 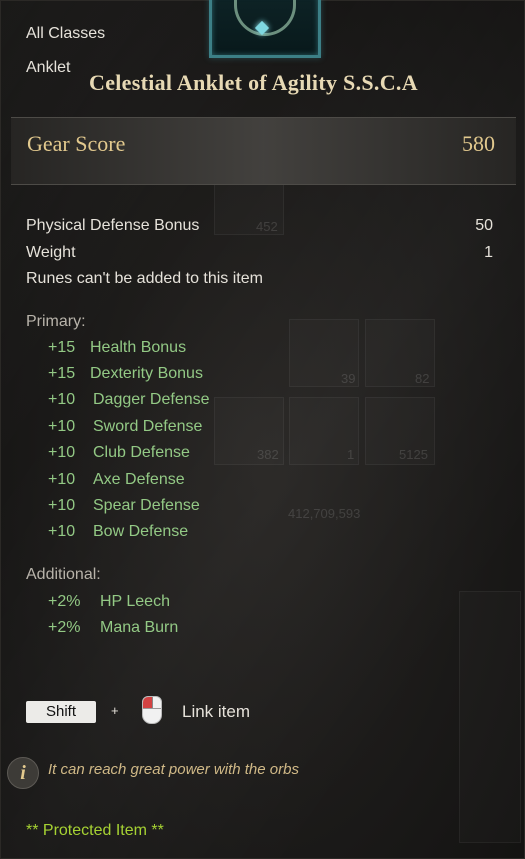 What do you see at coordinates (216, 711) in the screenshot?
I see `link-item-label: Link item` at bounding box center [216, 711].